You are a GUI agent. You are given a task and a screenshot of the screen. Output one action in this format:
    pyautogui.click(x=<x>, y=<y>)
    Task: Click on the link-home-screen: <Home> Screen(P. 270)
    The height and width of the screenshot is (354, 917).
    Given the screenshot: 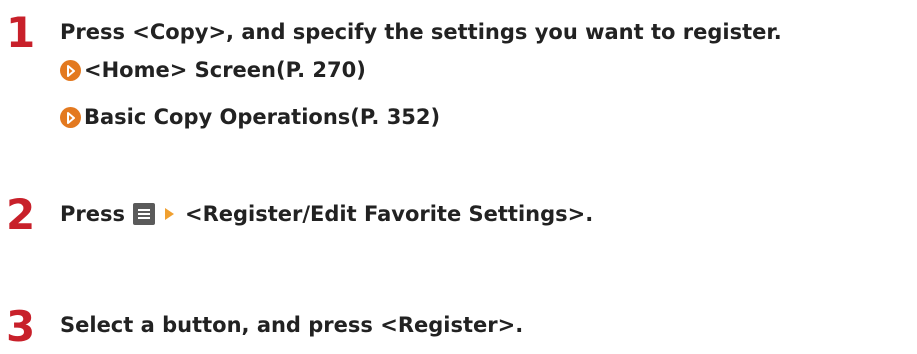 What is the action you would take?
    pyautogui.click(x=213, y=70)
    